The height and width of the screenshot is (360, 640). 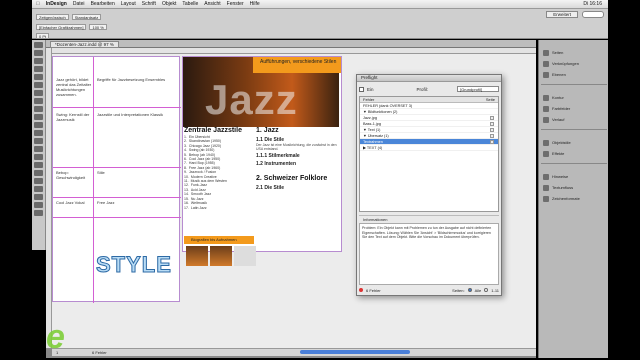 What do you see at coordinates (565, 63) in the screenshot?
I see `dock-item-label: Verknüpfungen` at bounding box center [565, 63].